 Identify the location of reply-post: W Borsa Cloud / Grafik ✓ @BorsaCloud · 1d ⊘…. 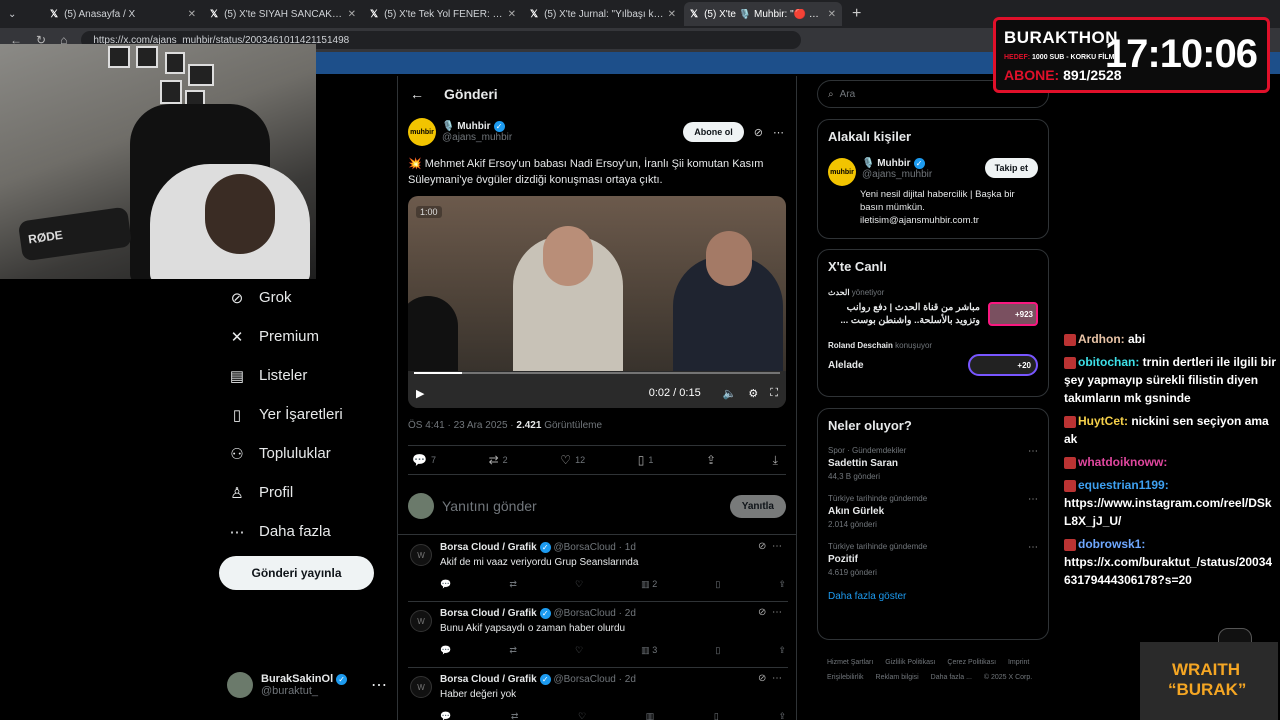
(598, 569).